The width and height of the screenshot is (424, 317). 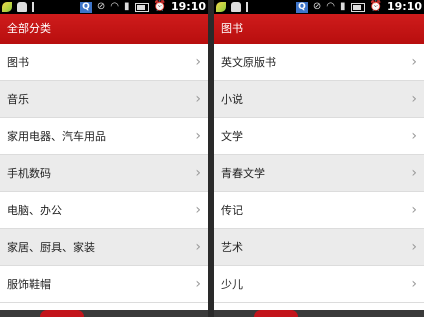 I want to click on list-item-label: 图书, so click(x=18, y=62).